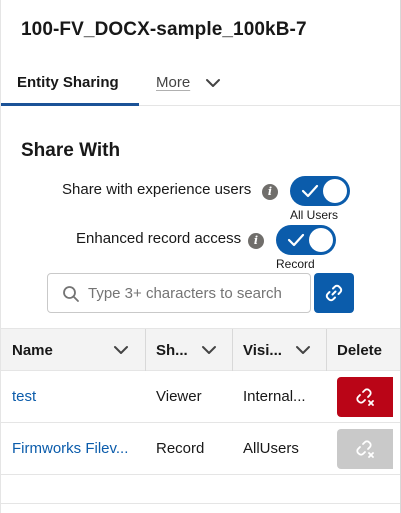 Image resolution: width=401 pixels, height=513 pixels. I want to click on share-level: Record, so click(180, 448).